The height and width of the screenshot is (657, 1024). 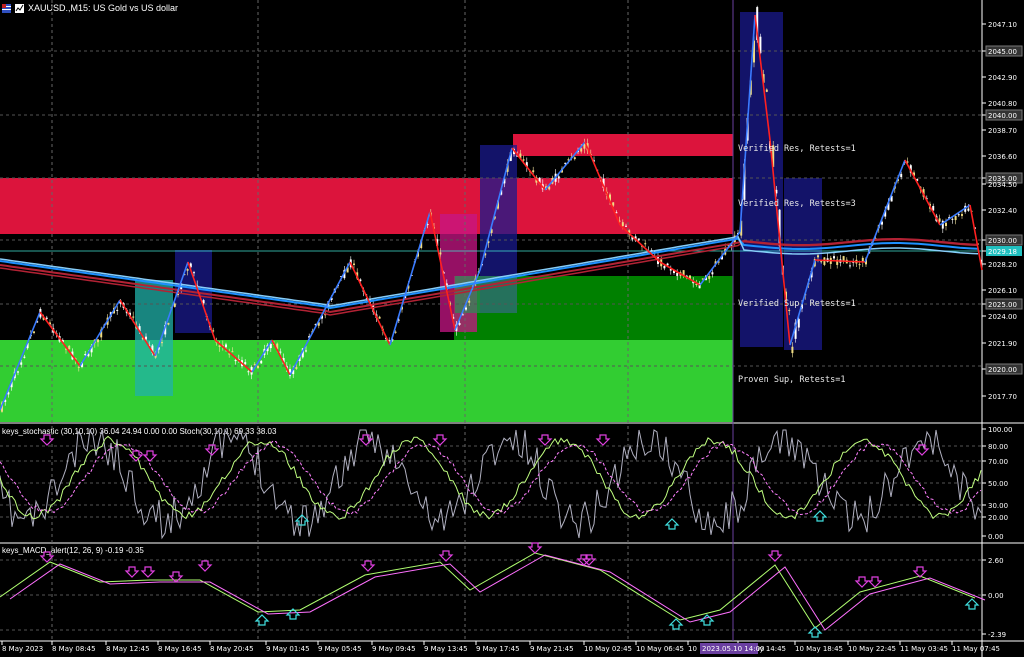 I want to click on time-tick-label: 8 May 2023, so click(x=22, y=649).